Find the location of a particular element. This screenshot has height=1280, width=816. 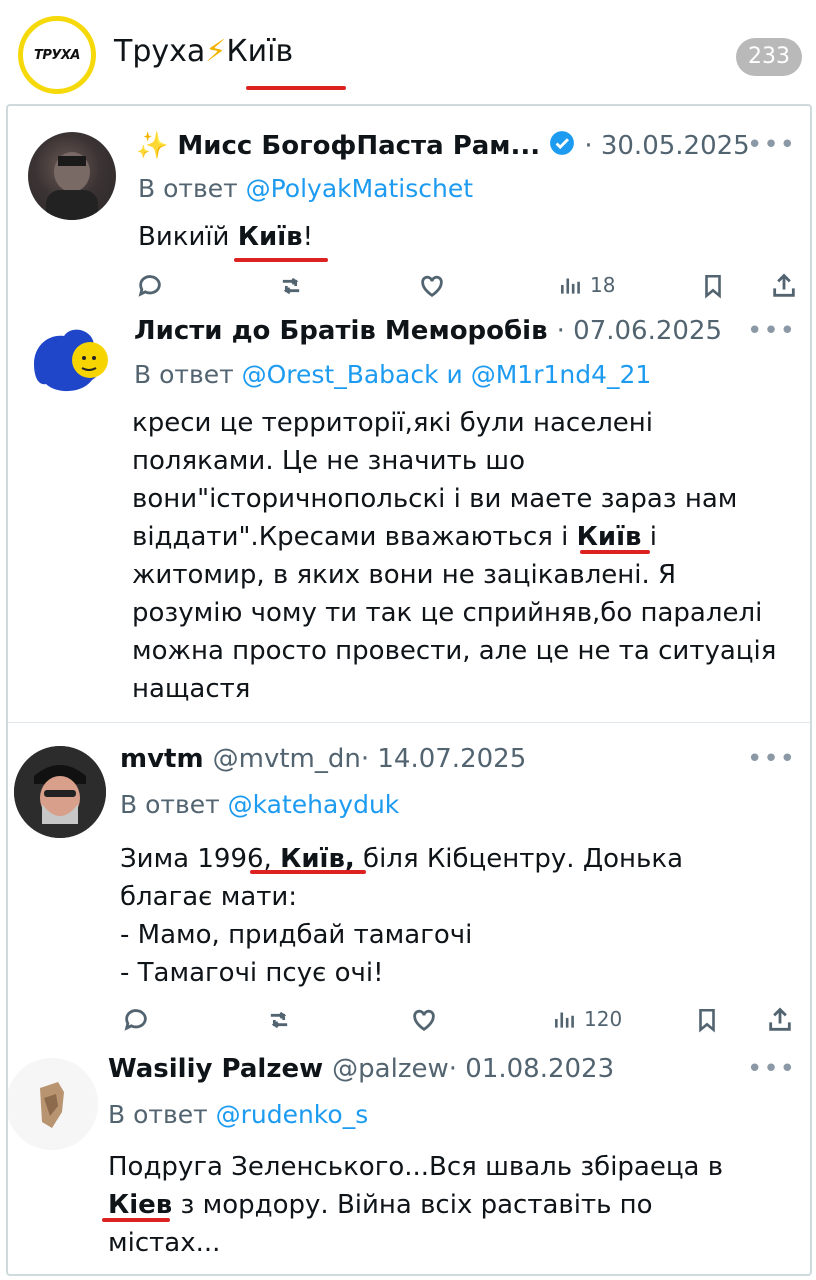

reply-to: В ответ @rudenko_s is located at coordinates (238, 1114).